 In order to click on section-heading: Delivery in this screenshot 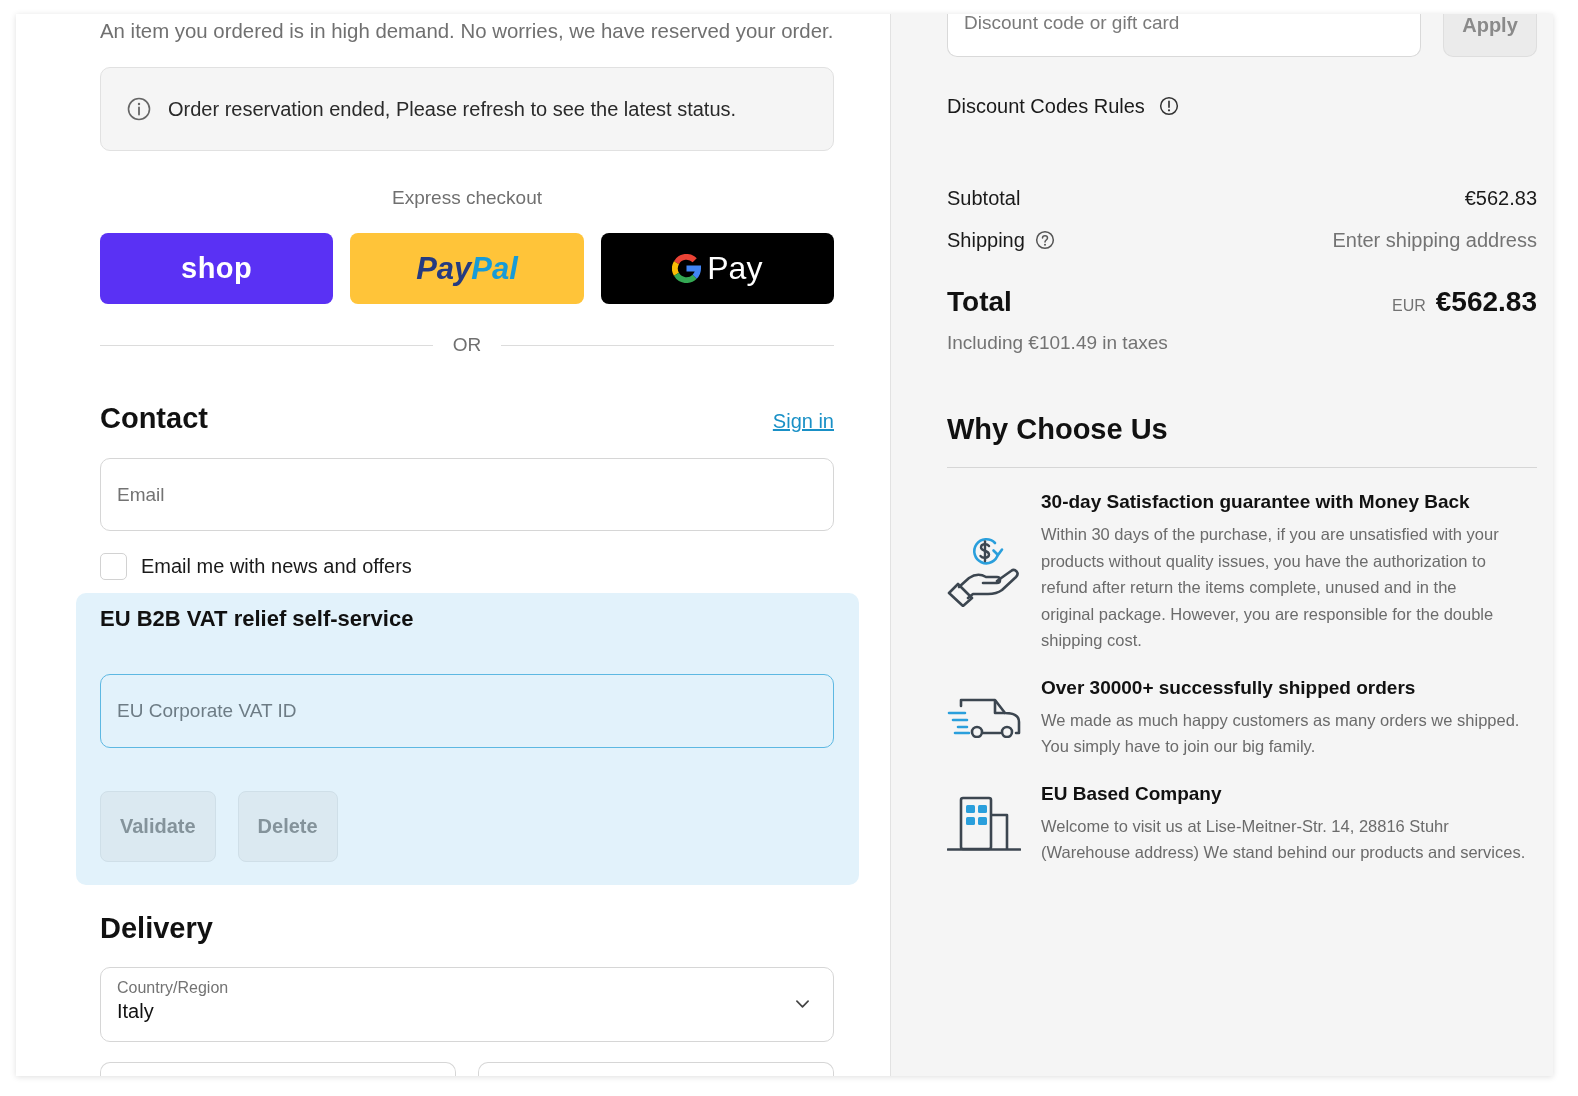, I will do `click(157, 928)`.